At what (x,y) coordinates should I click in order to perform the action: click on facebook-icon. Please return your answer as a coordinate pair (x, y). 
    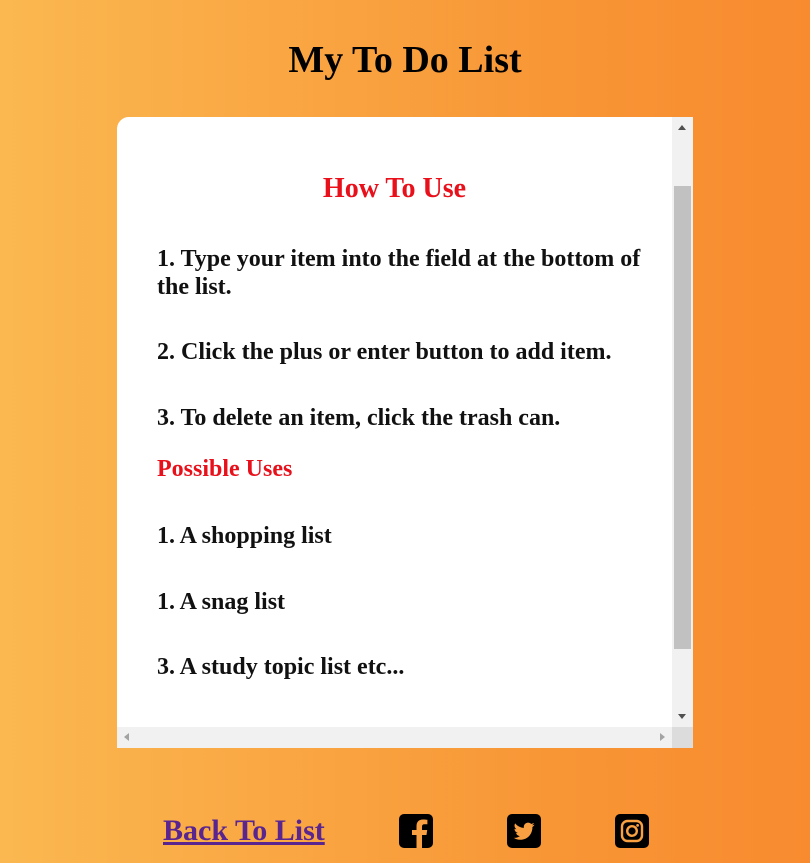
    Looking at the image, I should click on (416, 831).